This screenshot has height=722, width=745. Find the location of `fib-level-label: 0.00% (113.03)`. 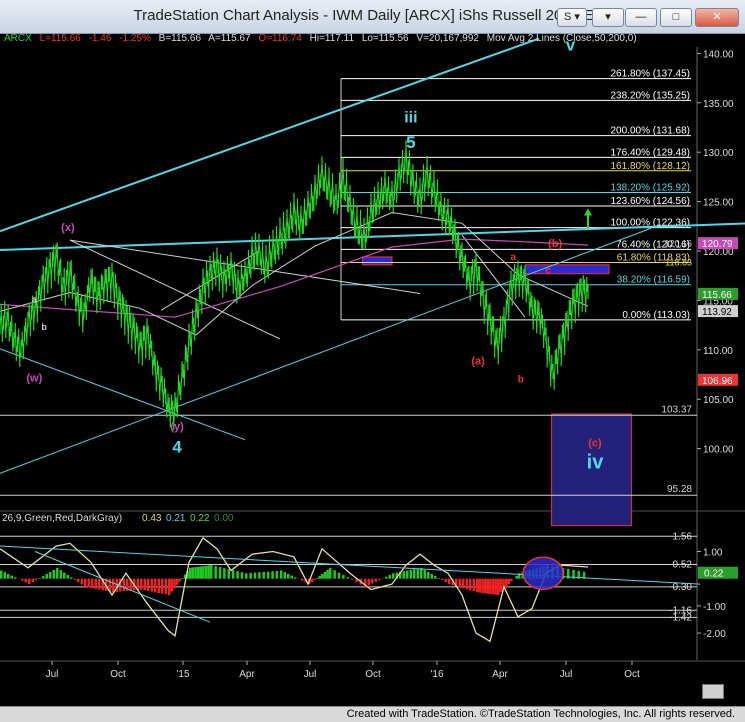

fib-level-label: 0.00% (113.03) is located at coordinates (656, 315).